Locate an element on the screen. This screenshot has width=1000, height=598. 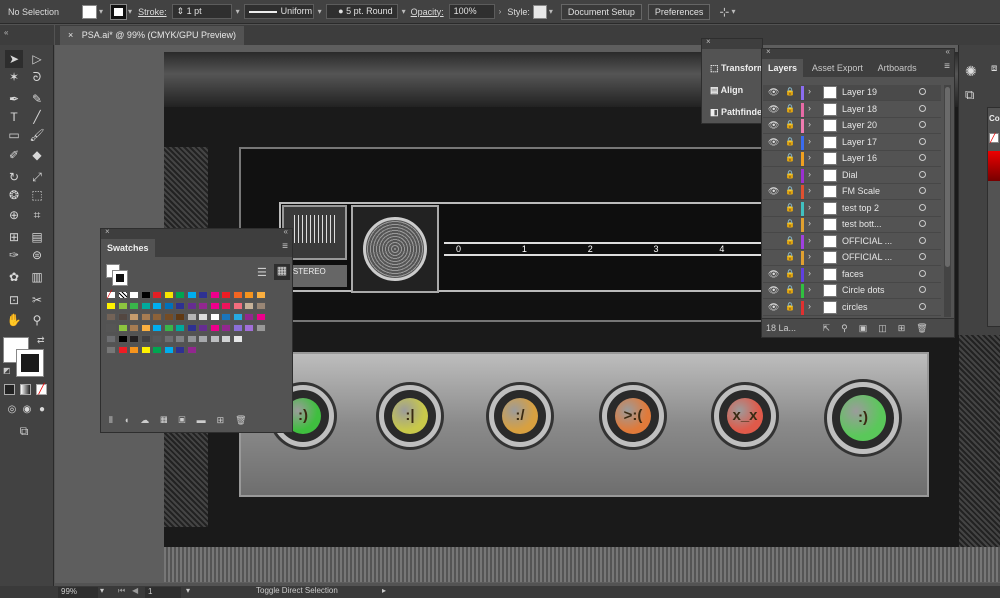
color-group-icon: ▣ is located at coordinates (187, 420).